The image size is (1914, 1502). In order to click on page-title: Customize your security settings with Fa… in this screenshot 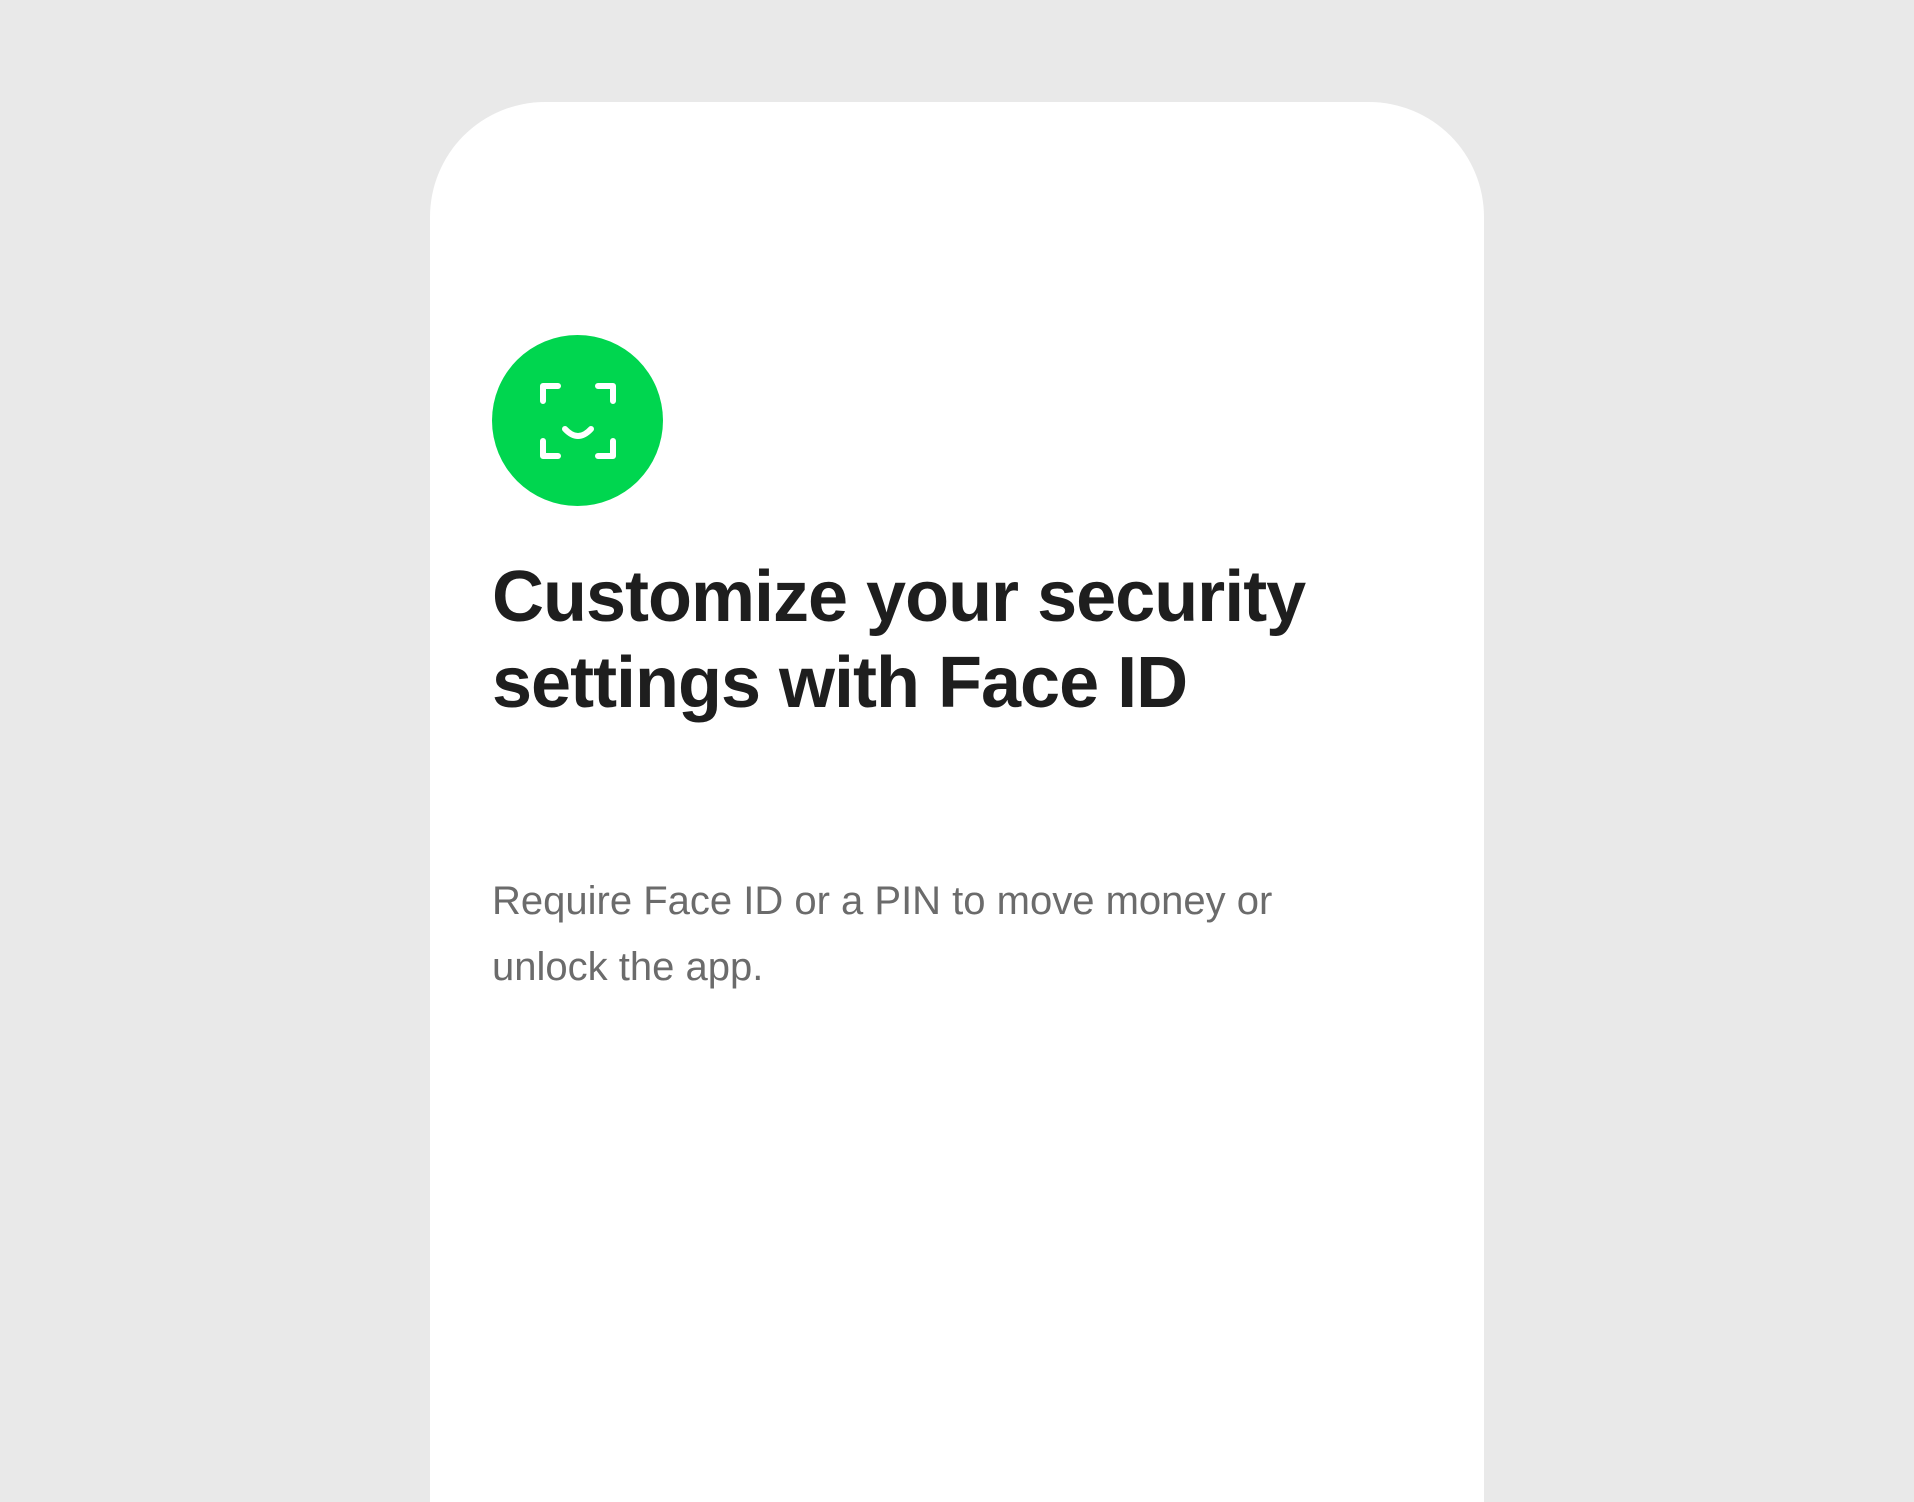, I will do `click(899, 640)`.